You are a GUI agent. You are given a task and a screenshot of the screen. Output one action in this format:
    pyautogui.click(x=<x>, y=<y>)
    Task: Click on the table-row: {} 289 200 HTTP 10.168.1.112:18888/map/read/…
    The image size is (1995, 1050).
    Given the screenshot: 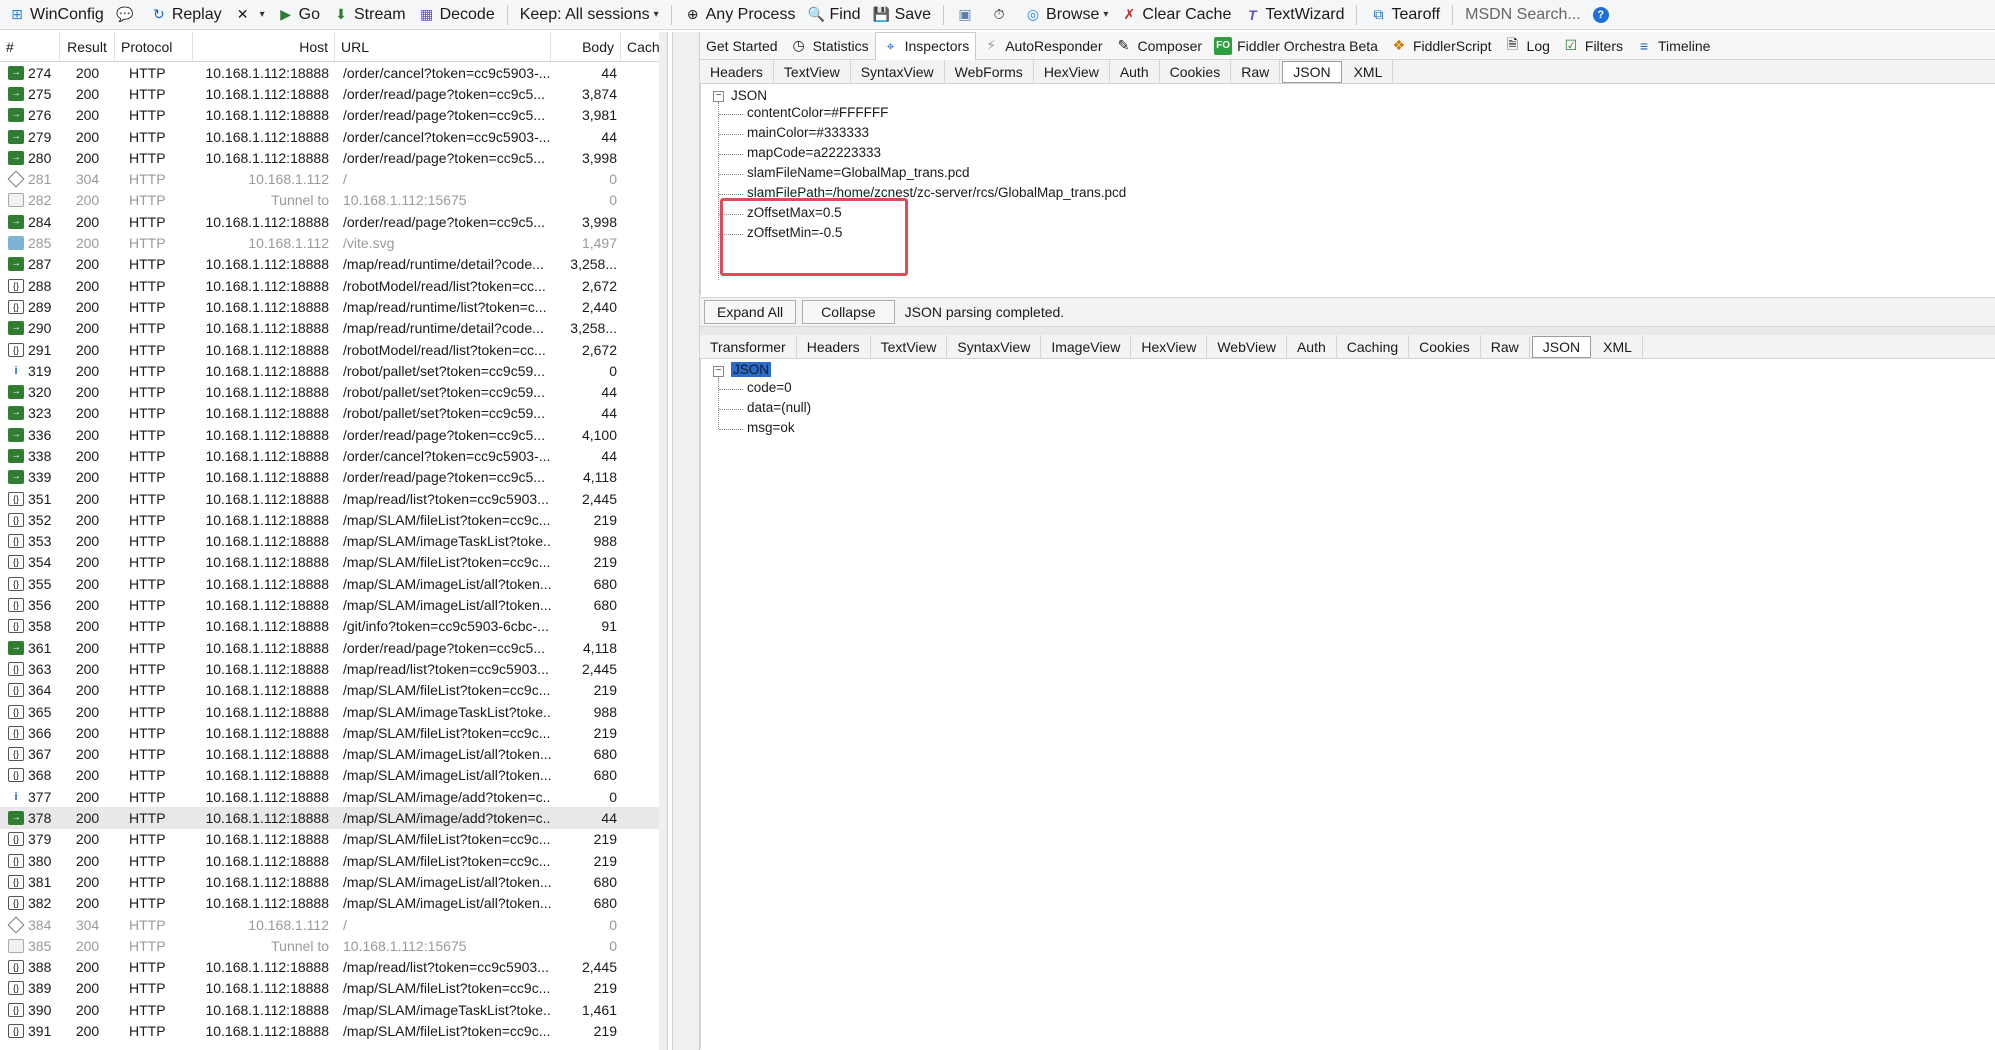 What is the action you would take?
    pyautogui.click(x=333, y=306)
    